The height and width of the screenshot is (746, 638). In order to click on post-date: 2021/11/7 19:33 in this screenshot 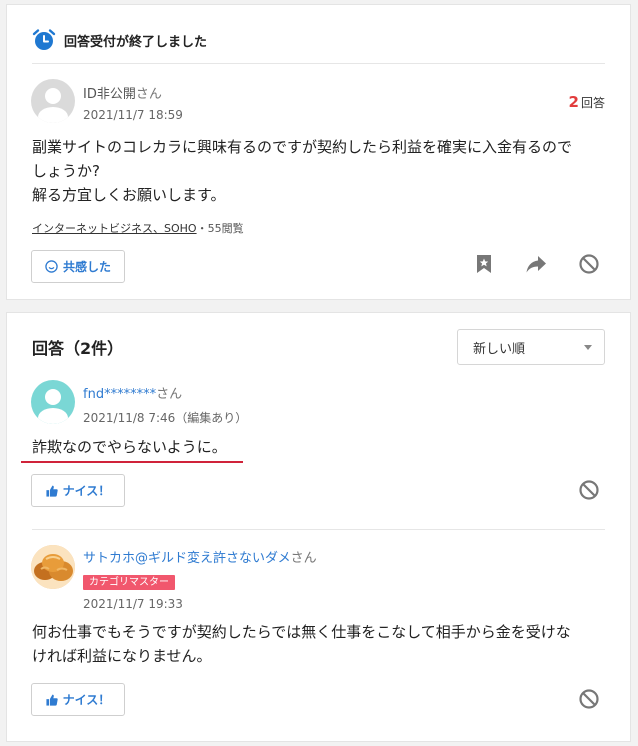, I will do `click(133, 604)`.